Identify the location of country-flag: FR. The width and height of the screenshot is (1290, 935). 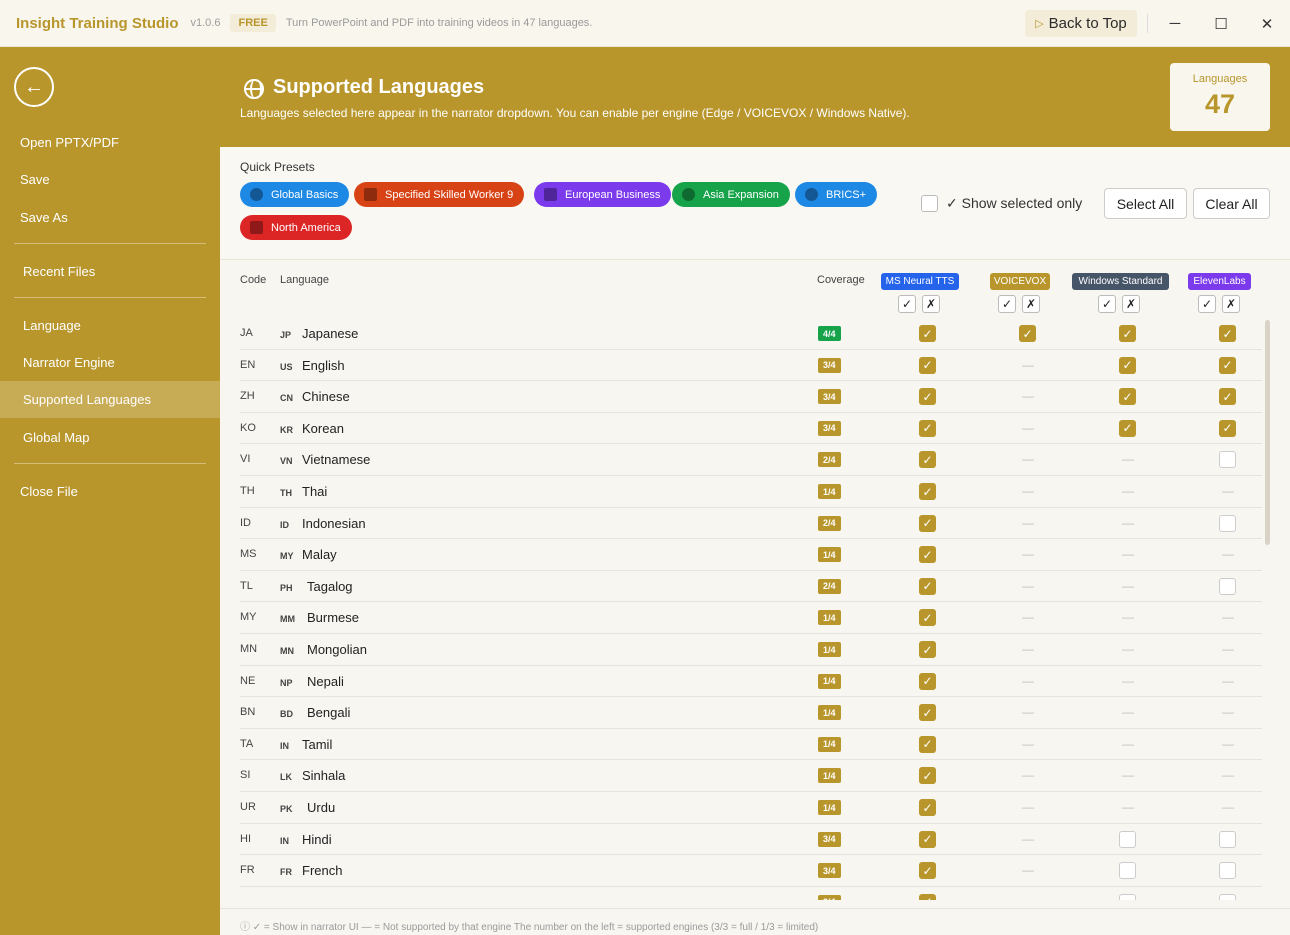
(286, 872).